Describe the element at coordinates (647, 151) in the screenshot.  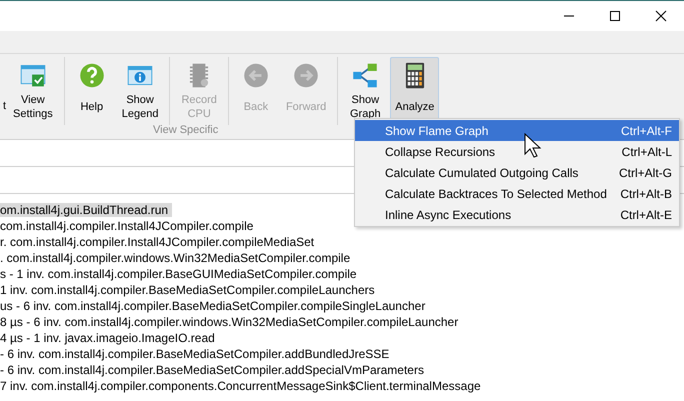
I see `shortcut-label: Ctrl+Alt-L` at that location.